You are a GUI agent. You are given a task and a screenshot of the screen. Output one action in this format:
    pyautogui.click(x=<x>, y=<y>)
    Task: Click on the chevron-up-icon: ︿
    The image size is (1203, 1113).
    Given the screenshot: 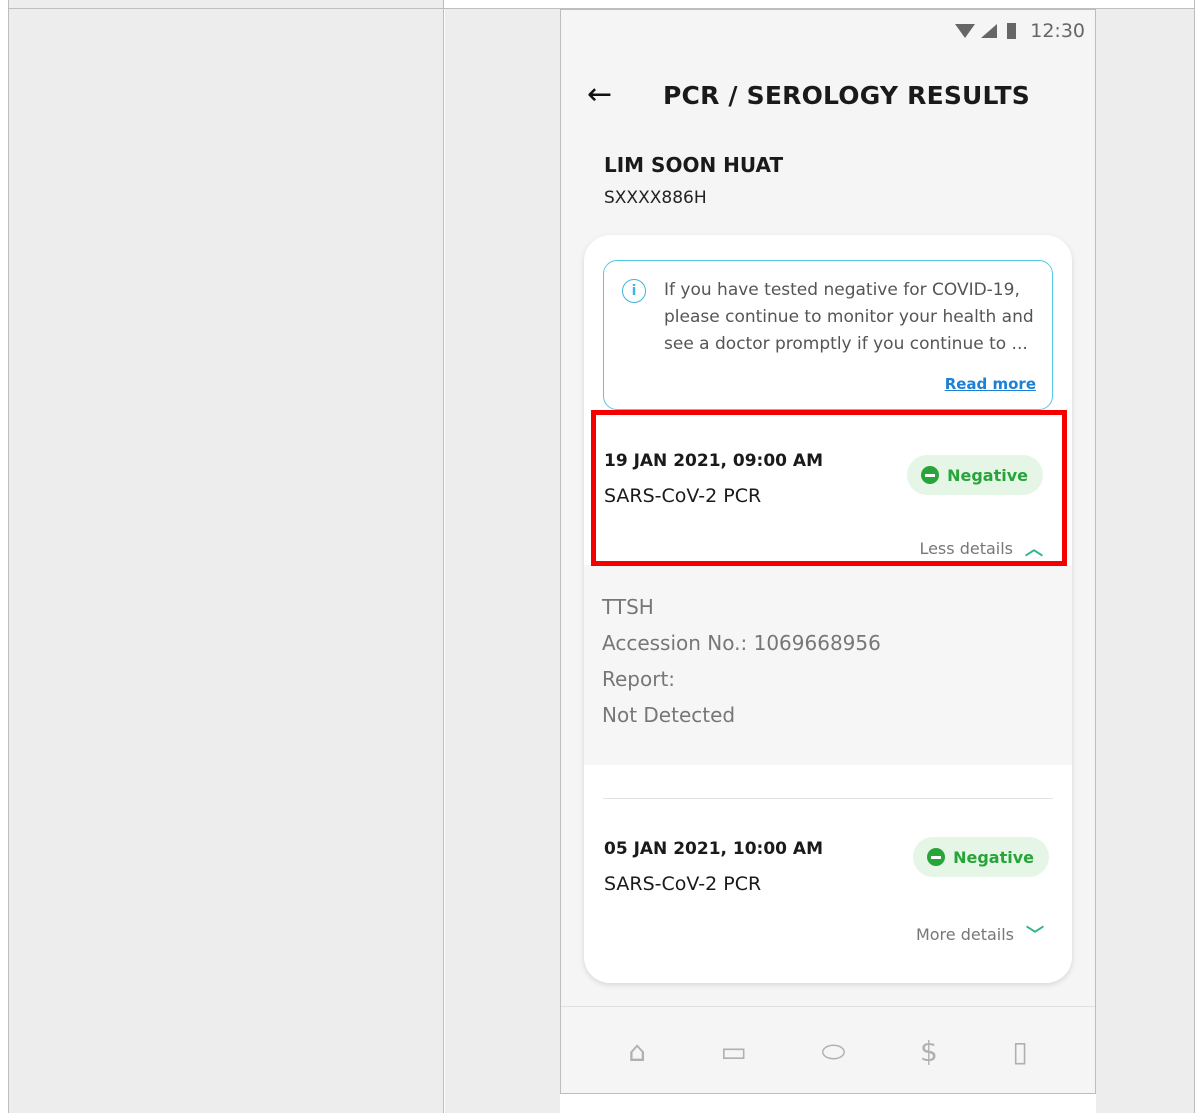 What is the action you would take?
    pyautogui.click(x=1034, y=549)
    